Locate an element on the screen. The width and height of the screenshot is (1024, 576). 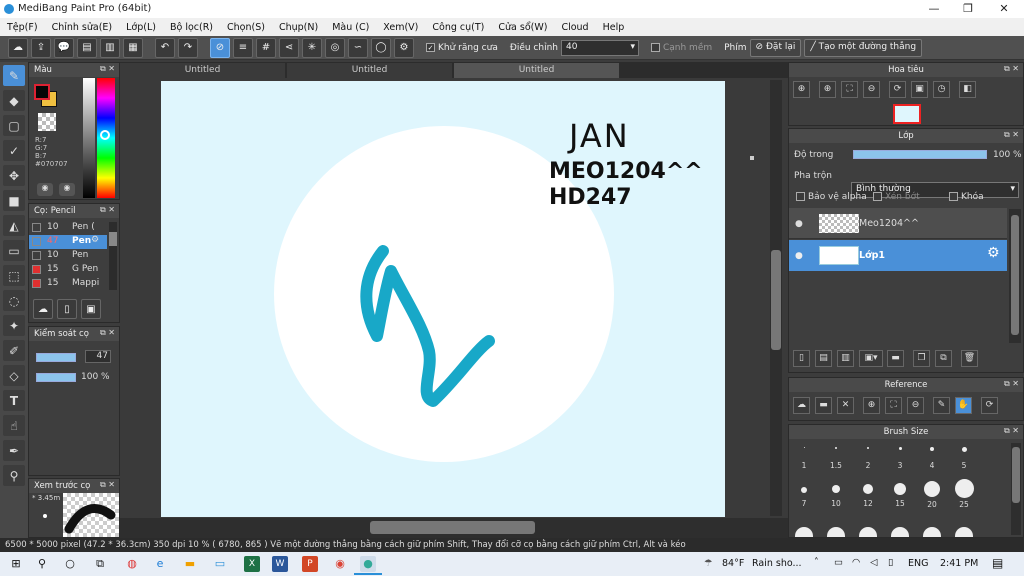
curve-snap-icon: ∽ is located at coordinates (358, 47).